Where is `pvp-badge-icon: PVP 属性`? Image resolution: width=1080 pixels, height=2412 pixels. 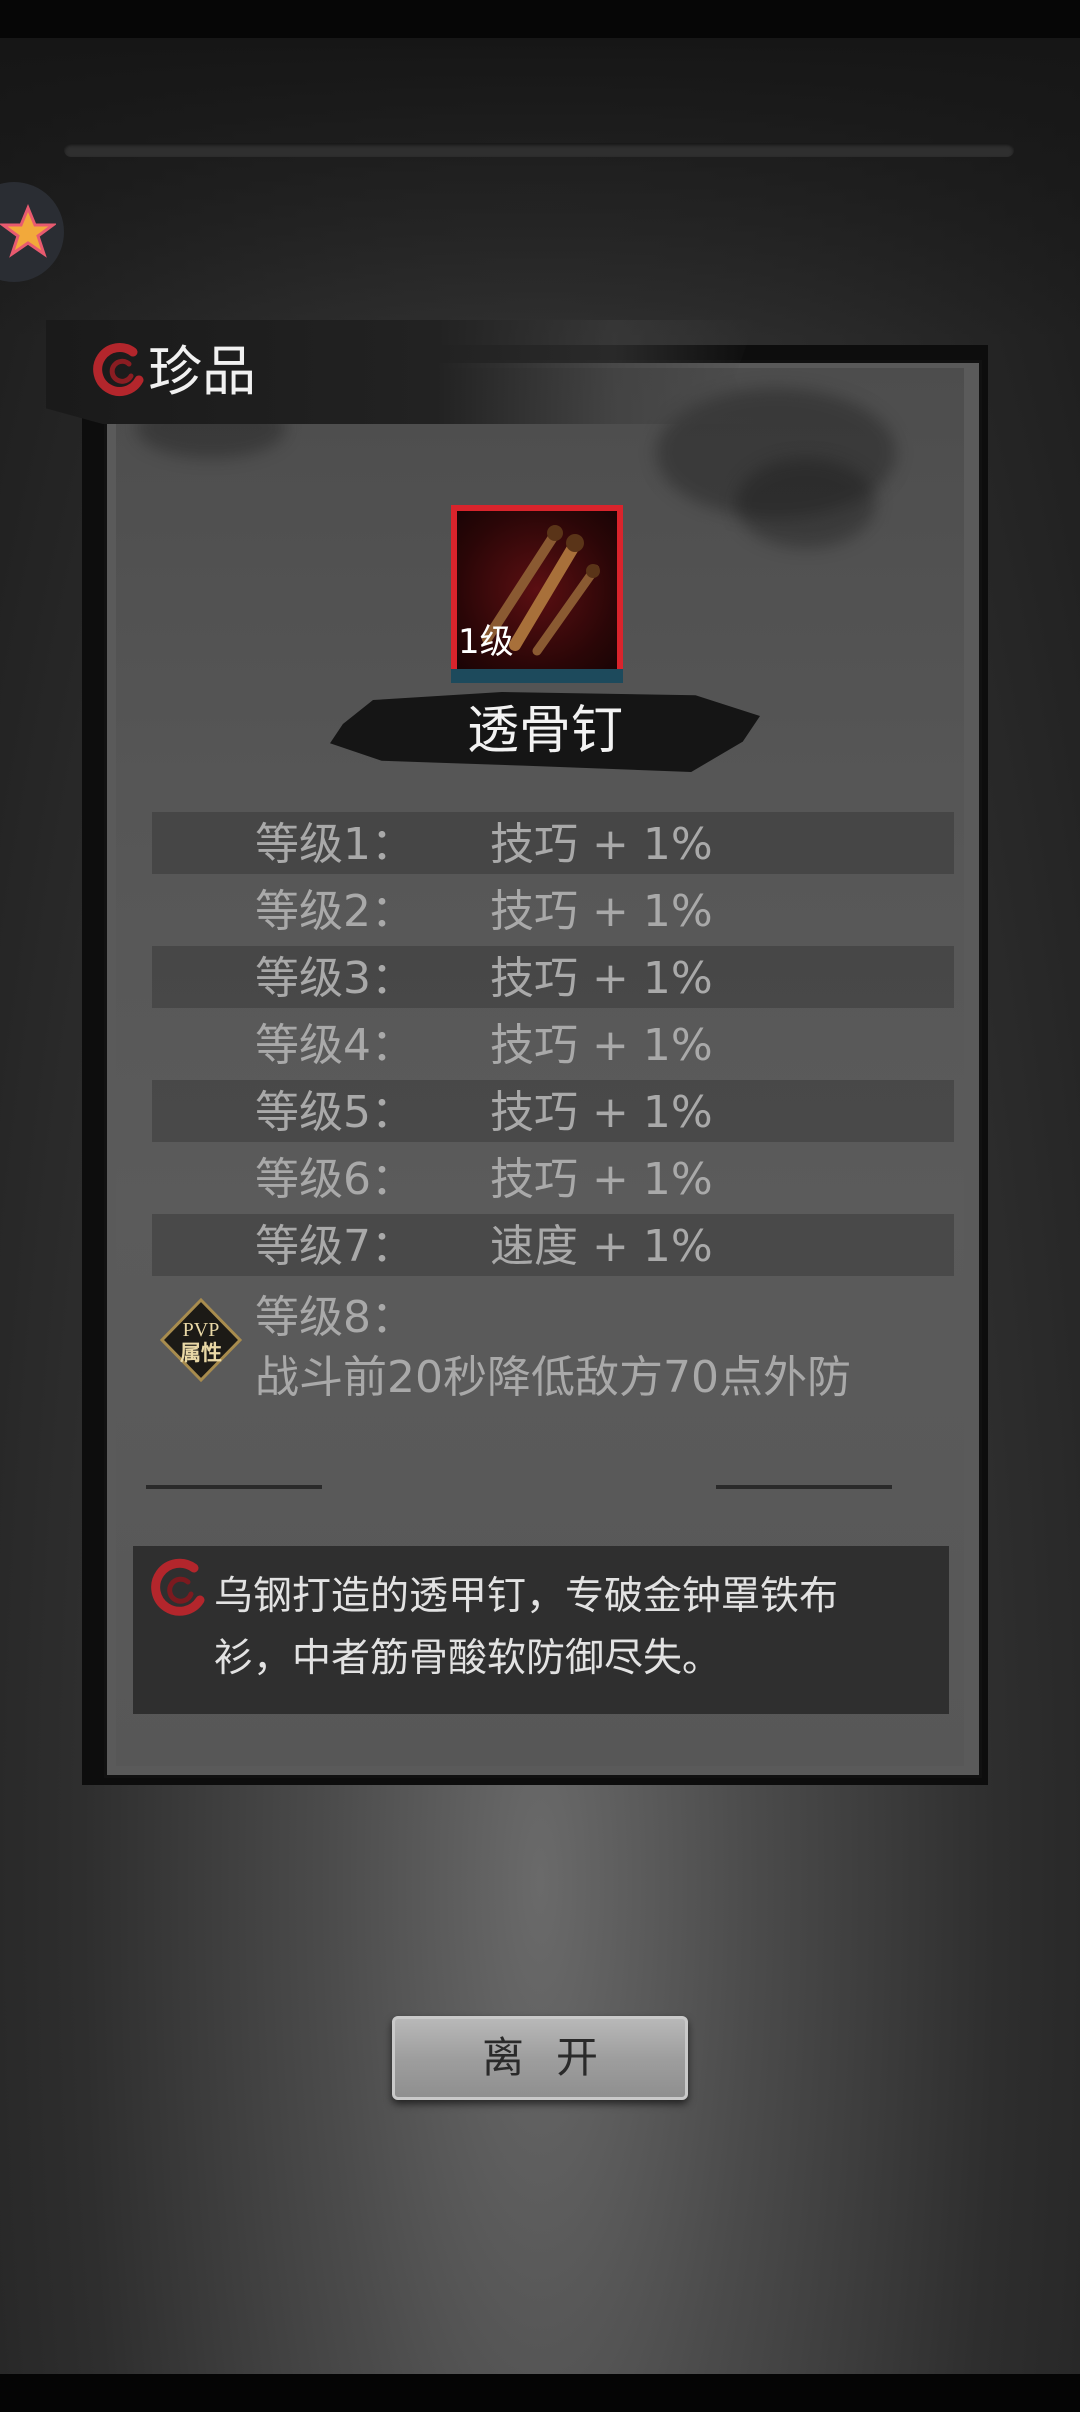 pvp-badge-icon: PVP 属性 is located at coordinates (201, 1340).